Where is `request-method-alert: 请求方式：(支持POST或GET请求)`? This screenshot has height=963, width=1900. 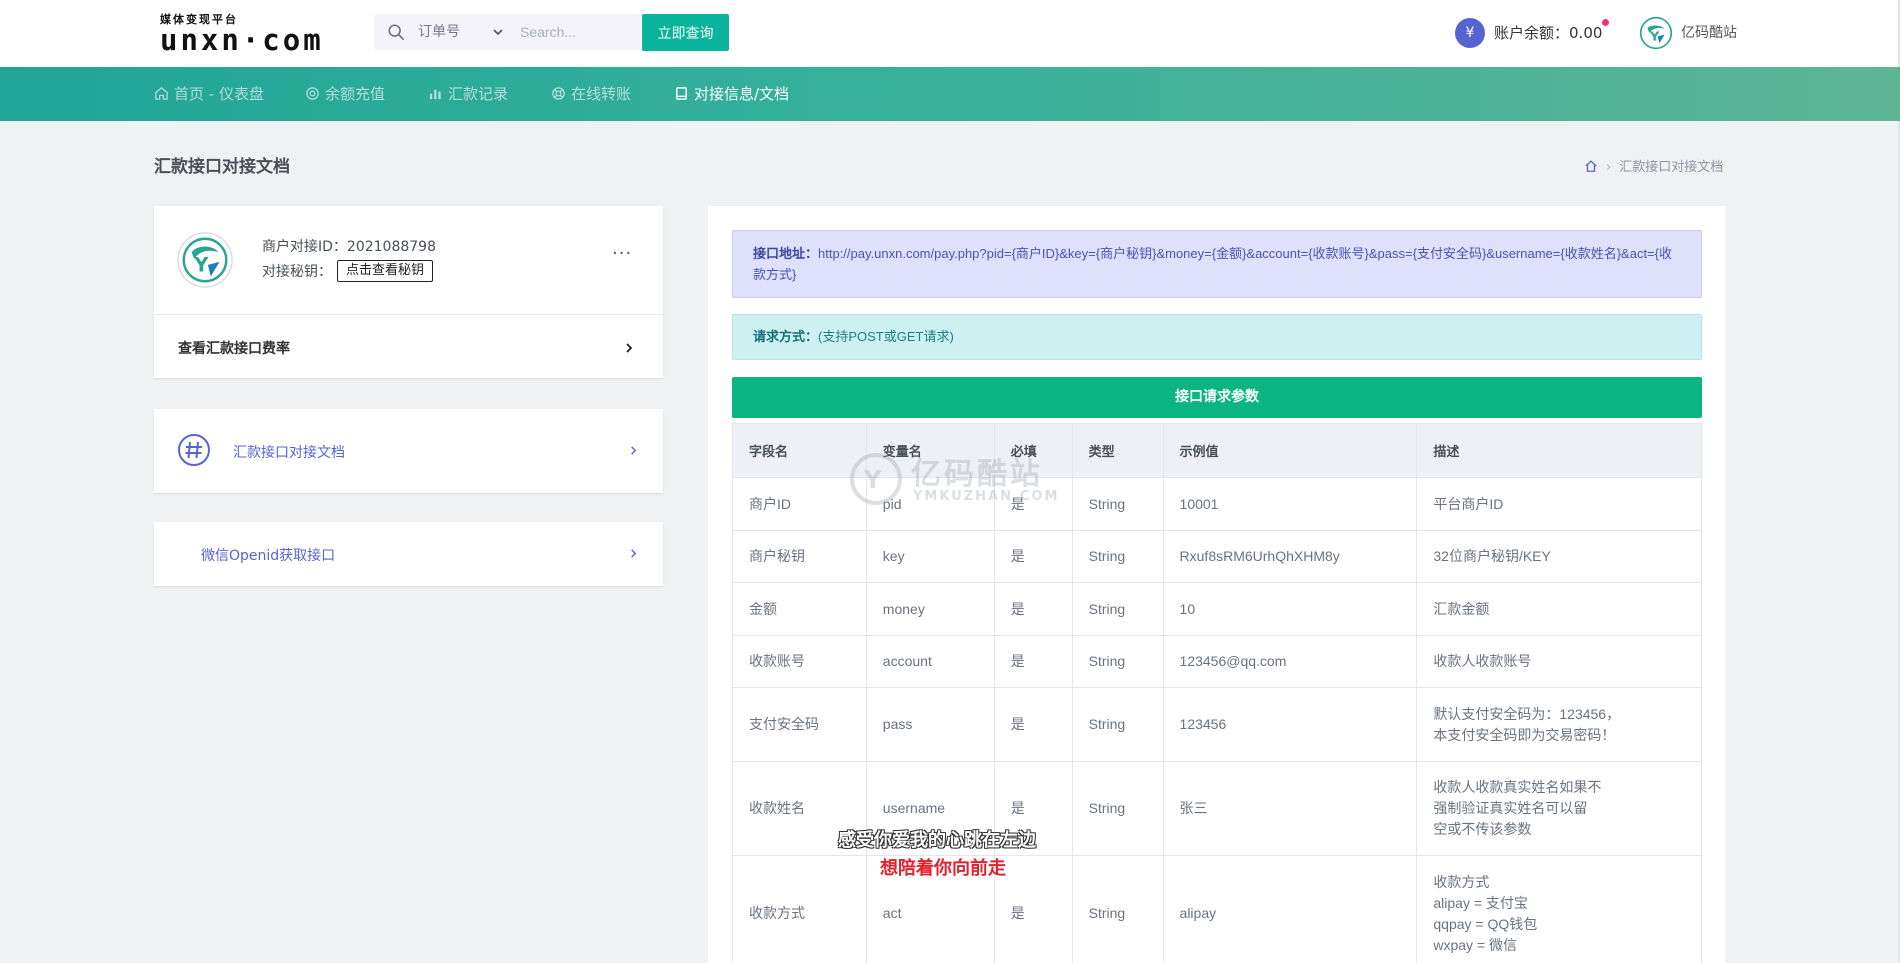
request-method-alert: 请求方式：(支持POST或GET请求) is located at coordinates (1217, 337).